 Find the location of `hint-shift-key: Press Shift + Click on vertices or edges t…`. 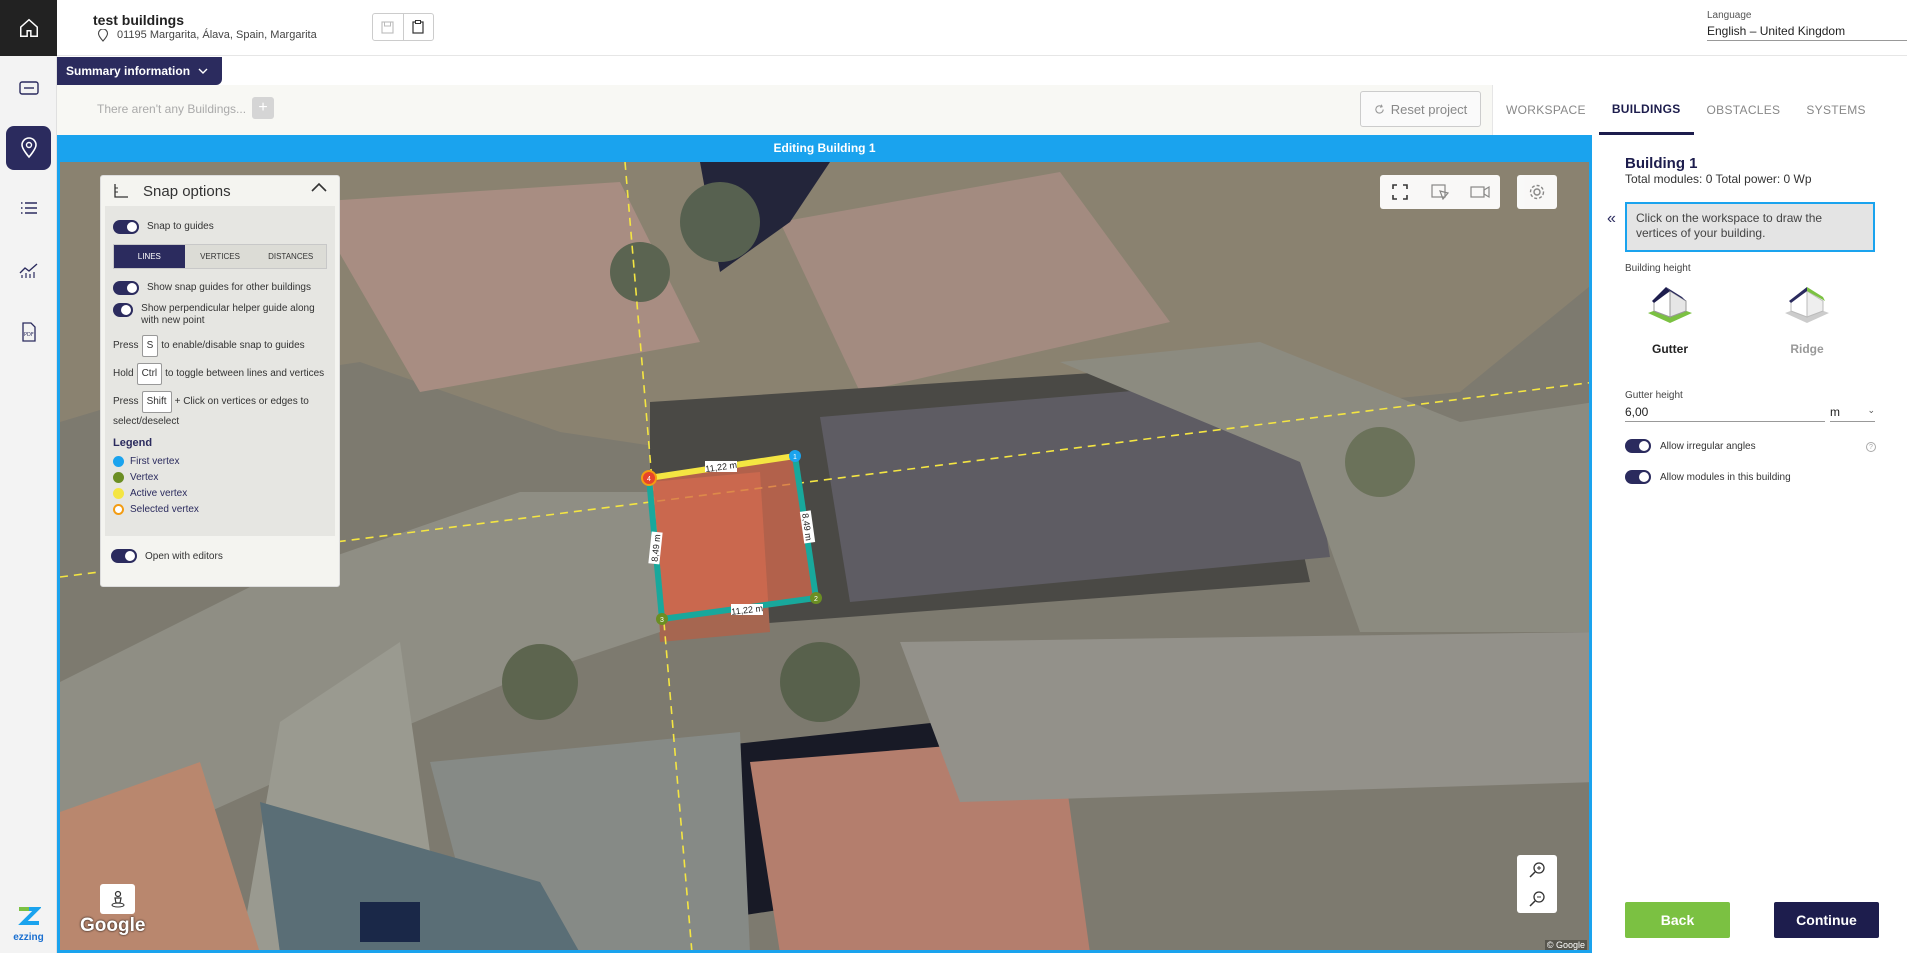

hint-shift-key: Press Shift + Click on vertices or edges t… is located at coordinates (220, 411).